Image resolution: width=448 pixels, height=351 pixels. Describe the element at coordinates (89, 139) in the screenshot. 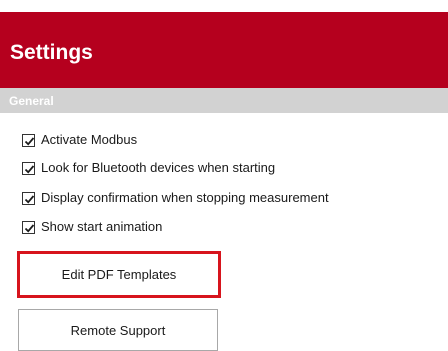

I see `checkbox-label: Activate Modbus` at that location.